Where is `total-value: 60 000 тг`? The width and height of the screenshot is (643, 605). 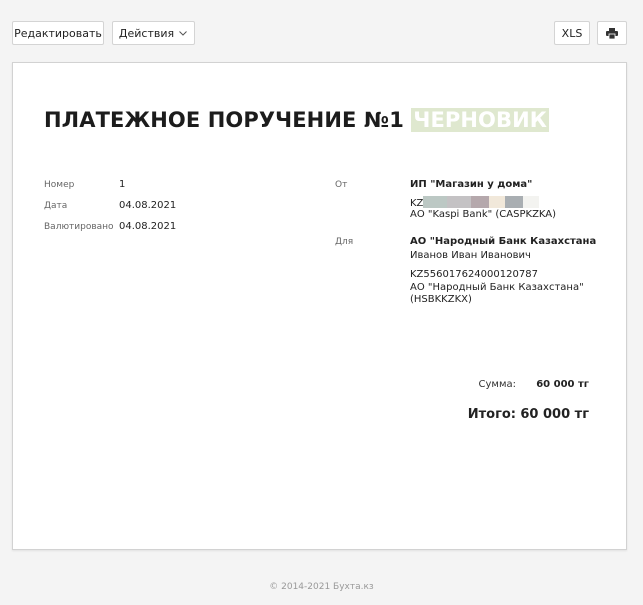 total-value: 60 000 тг is located at coordinates (554, 414).